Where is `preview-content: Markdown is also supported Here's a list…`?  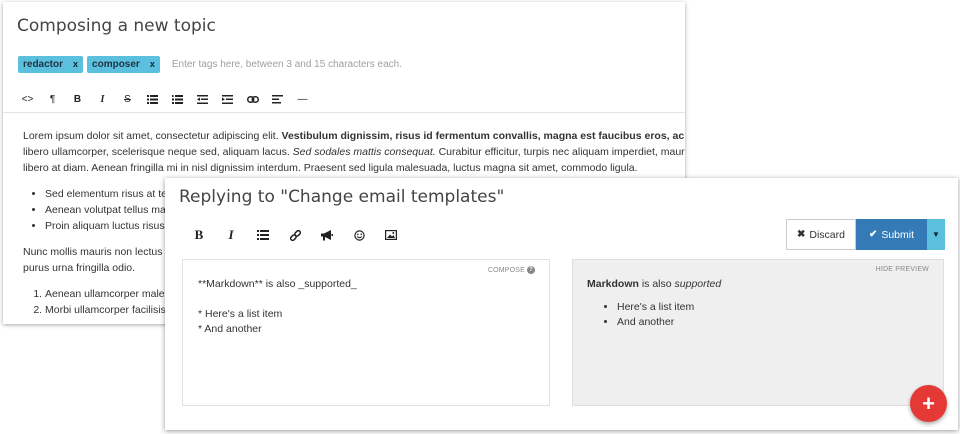
preview-content: Markdown is also supported Here's a list… is located at coordinates (654, 303).